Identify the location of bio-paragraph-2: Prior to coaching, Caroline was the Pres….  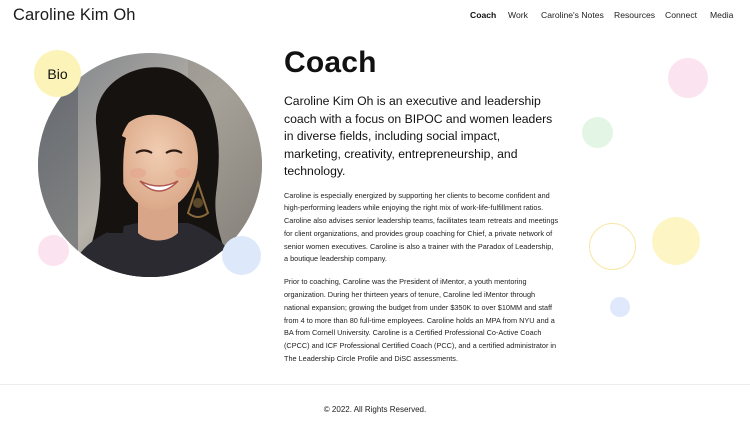
(420, 320).